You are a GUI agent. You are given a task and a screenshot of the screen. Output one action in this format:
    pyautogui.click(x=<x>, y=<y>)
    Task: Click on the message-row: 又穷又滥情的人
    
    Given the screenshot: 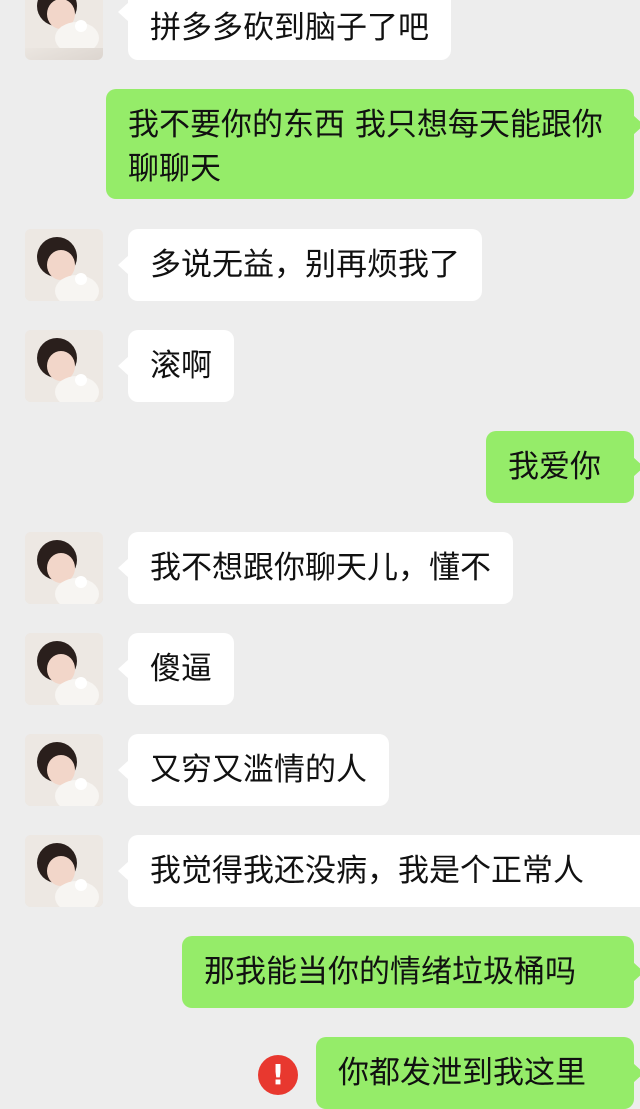 What is the action you would take?
    pyautogui.click(x=320, y=770)
    